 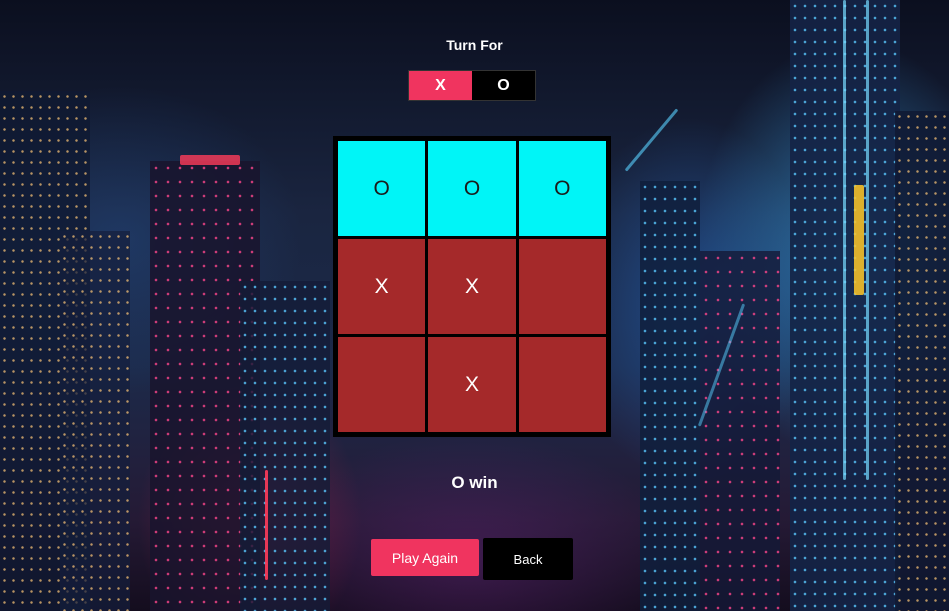 What do you see at coordinates (503, 85) in the screenshot?
I see `turn-player-o: O` at bounding box center [503, 85].